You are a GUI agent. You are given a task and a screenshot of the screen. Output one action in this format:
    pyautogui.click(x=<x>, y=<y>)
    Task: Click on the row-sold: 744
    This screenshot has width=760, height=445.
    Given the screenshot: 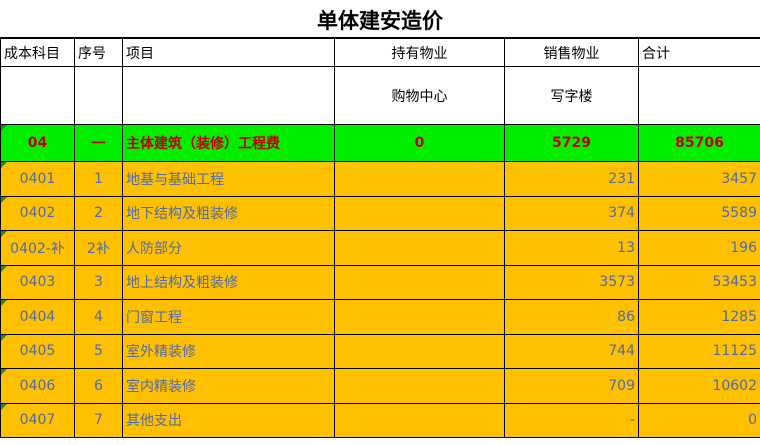 What is the action you would take?
    pyautogui.click(x=571, y=351)
    